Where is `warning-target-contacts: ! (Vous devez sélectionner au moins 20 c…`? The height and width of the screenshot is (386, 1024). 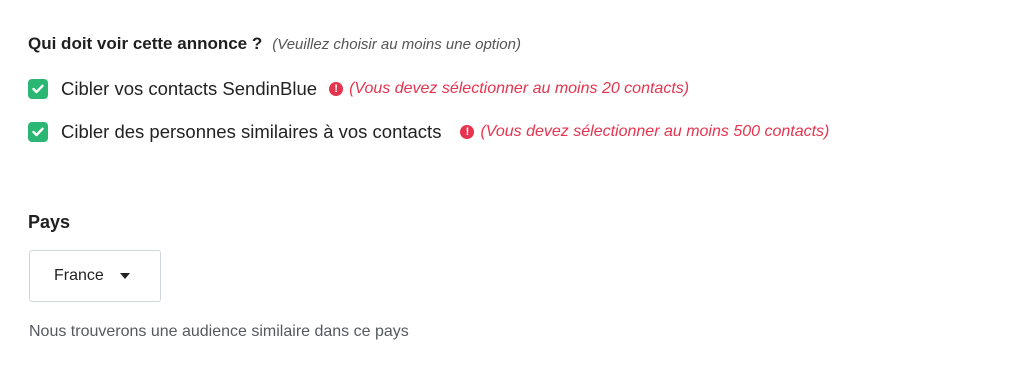
warning-target-contacts: ! (Vous devez sélectionner au moins 20 c… is located at coordinates (509, 89).